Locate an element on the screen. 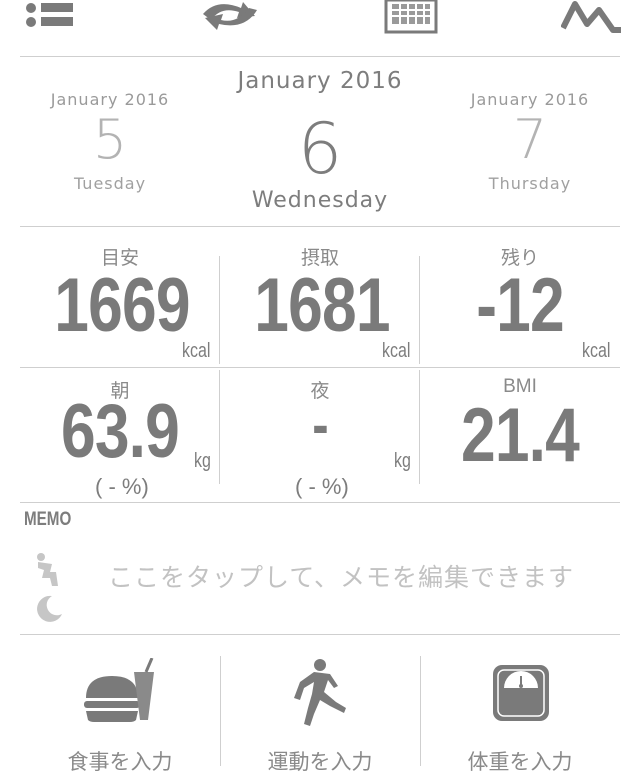  next-day-number: 7 is located at coordinates (530, 139).